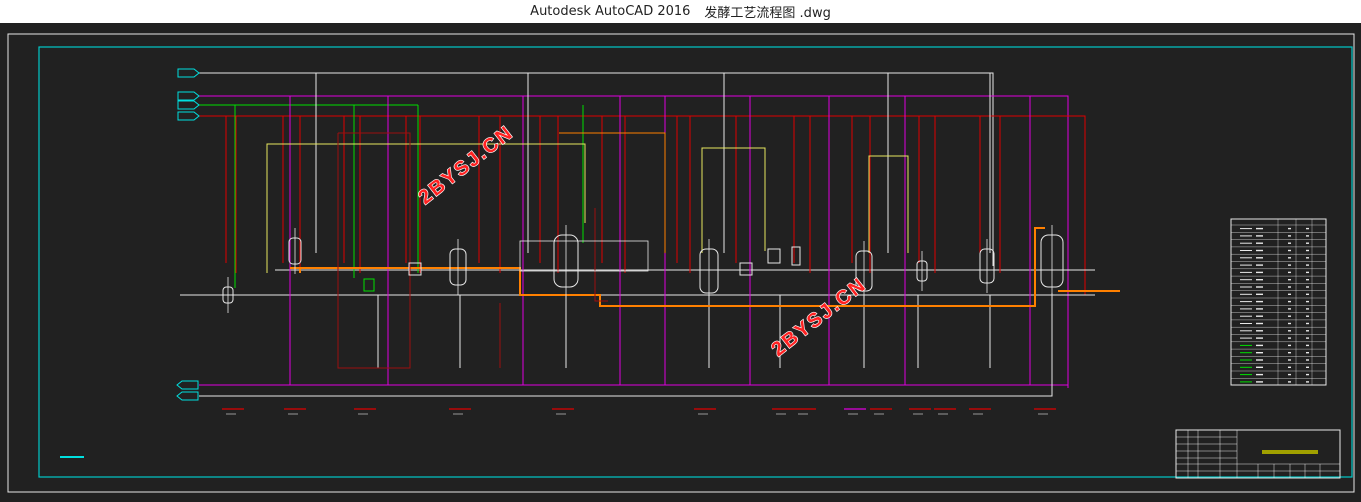 Image resolution: width=1361 pixels, height=502 pixels. What do you see at coordinates (1290, 452) in the screenshot?
I see `title-text-mark` at bounding box center [1290, 452].